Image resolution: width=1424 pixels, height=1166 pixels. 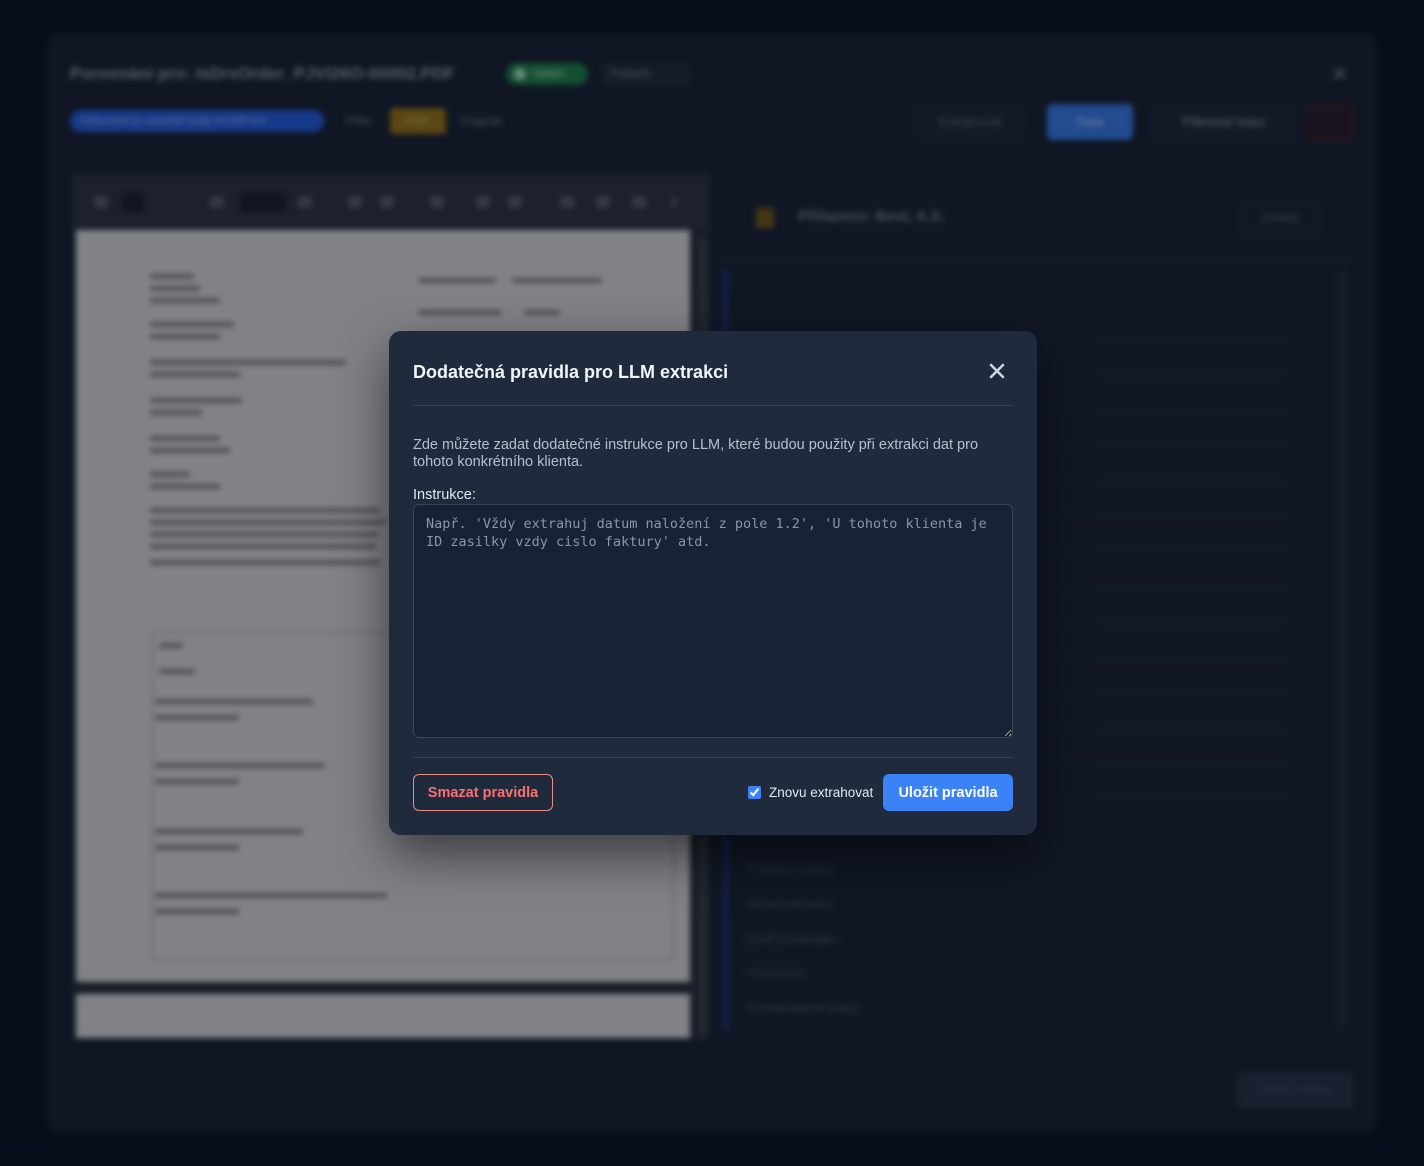 I want to click on dialog-title: Dodatečná pravidla pro LLM extrakci, so click(x=571, y=372).